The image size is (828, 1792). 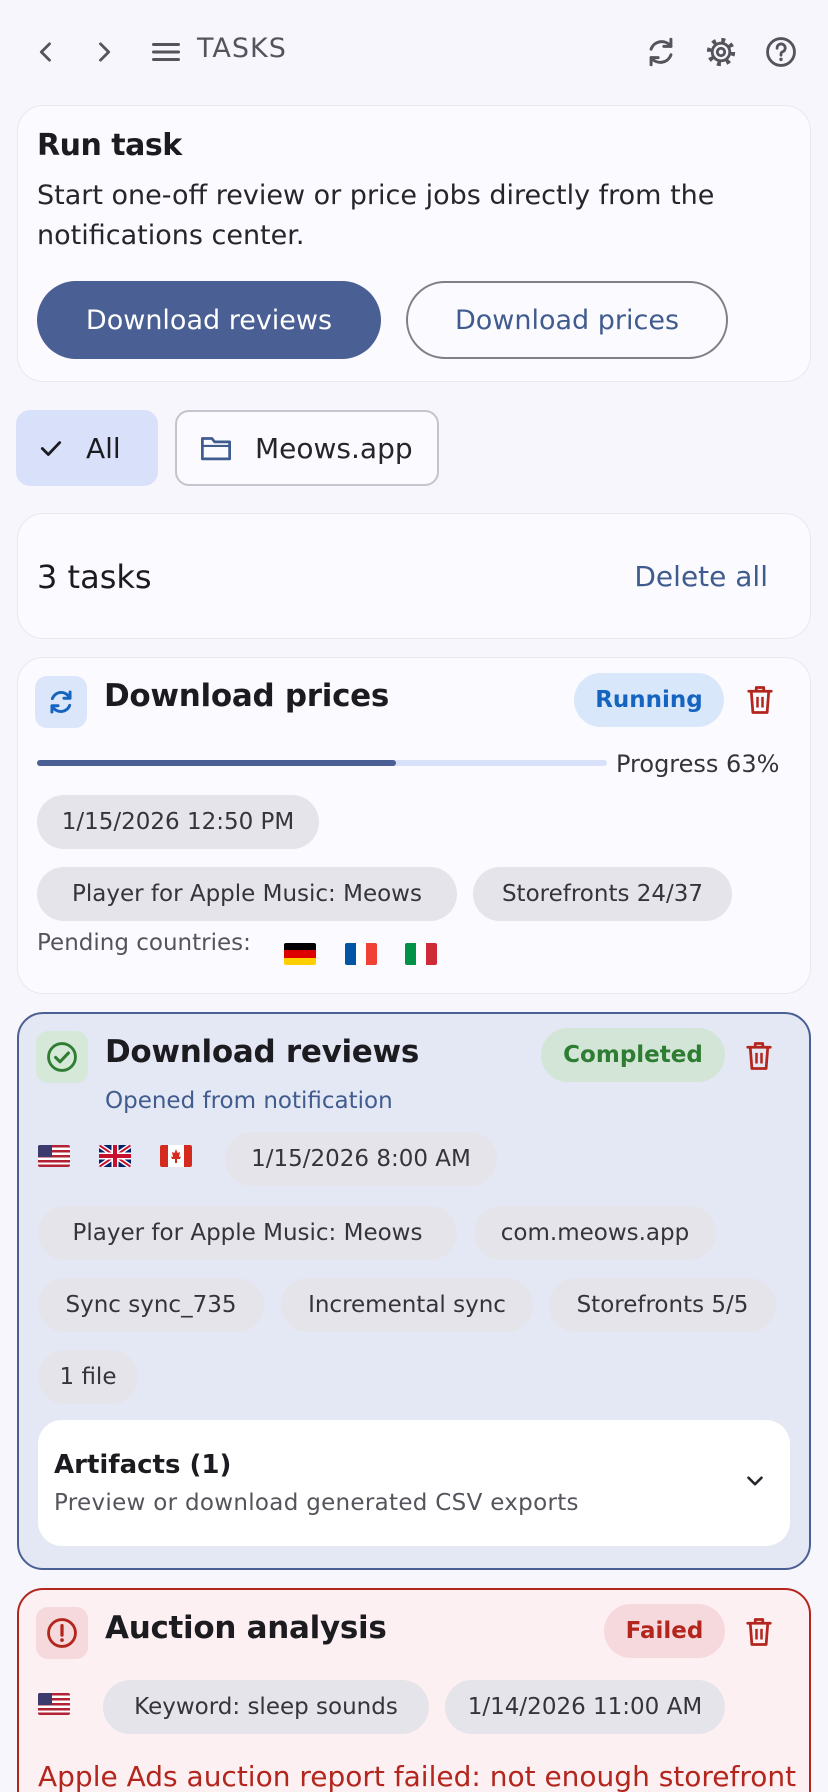 I want to click on filter-chip-app: Meows.app, so click(x=307, y=448).